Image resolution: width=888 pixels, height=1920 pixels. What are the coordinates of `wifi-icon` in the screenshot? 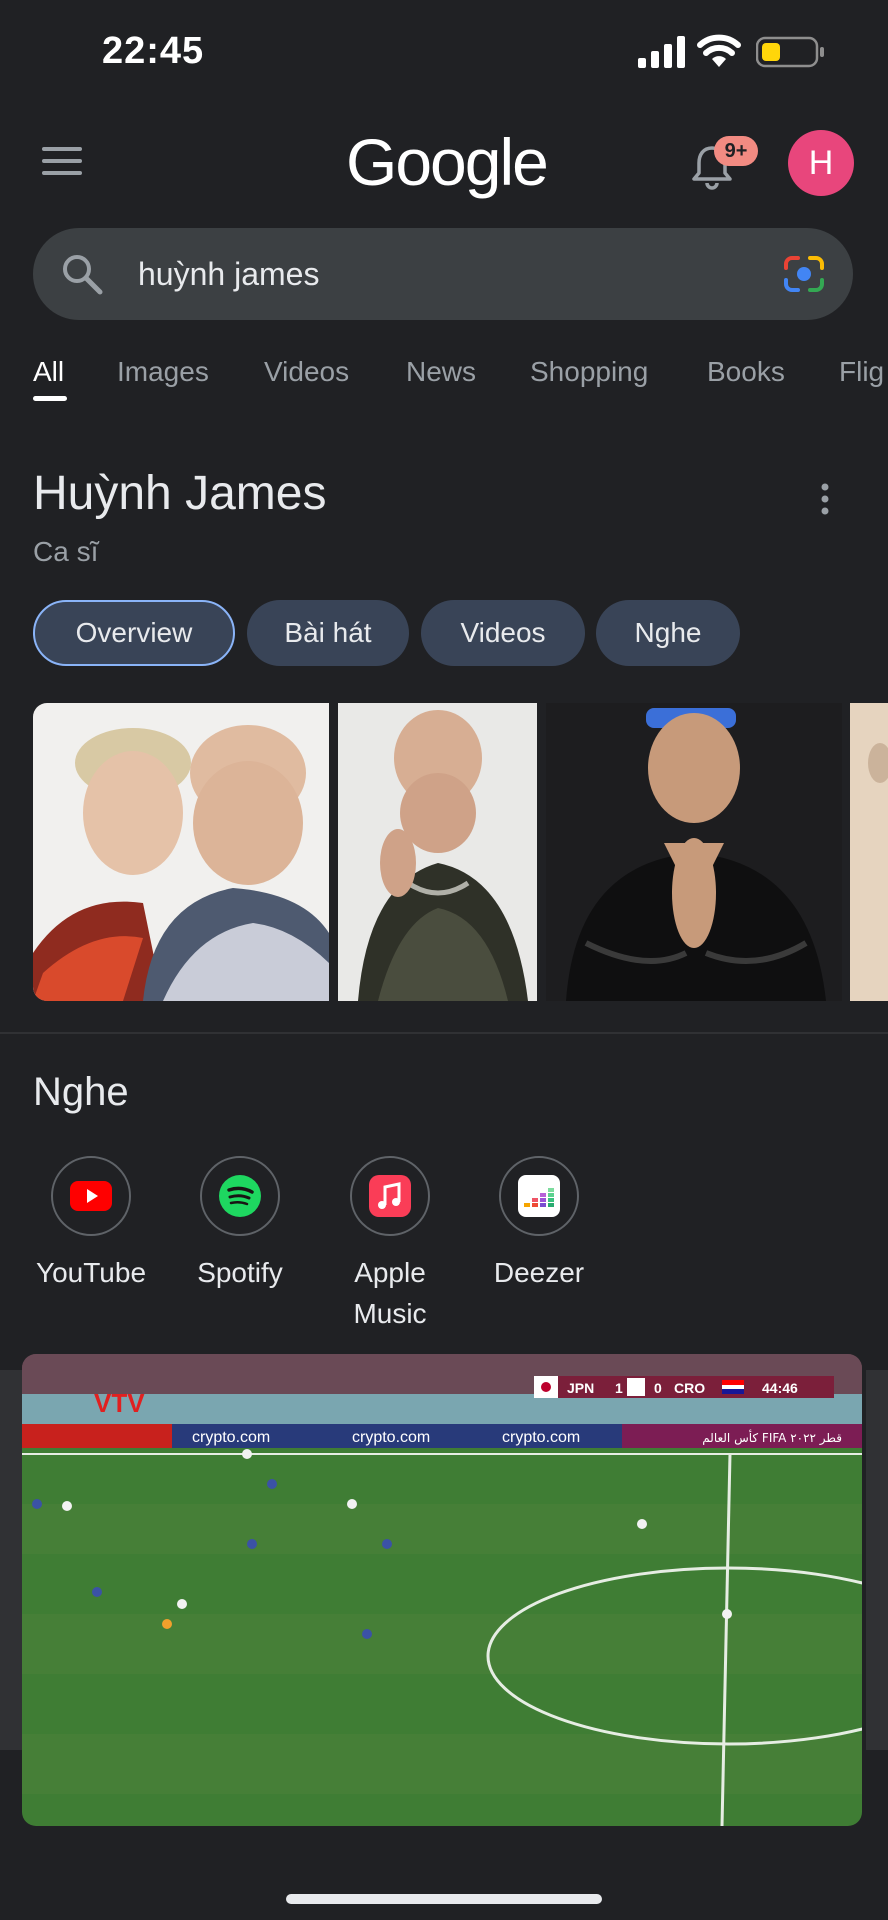 It's located at (719, 50).